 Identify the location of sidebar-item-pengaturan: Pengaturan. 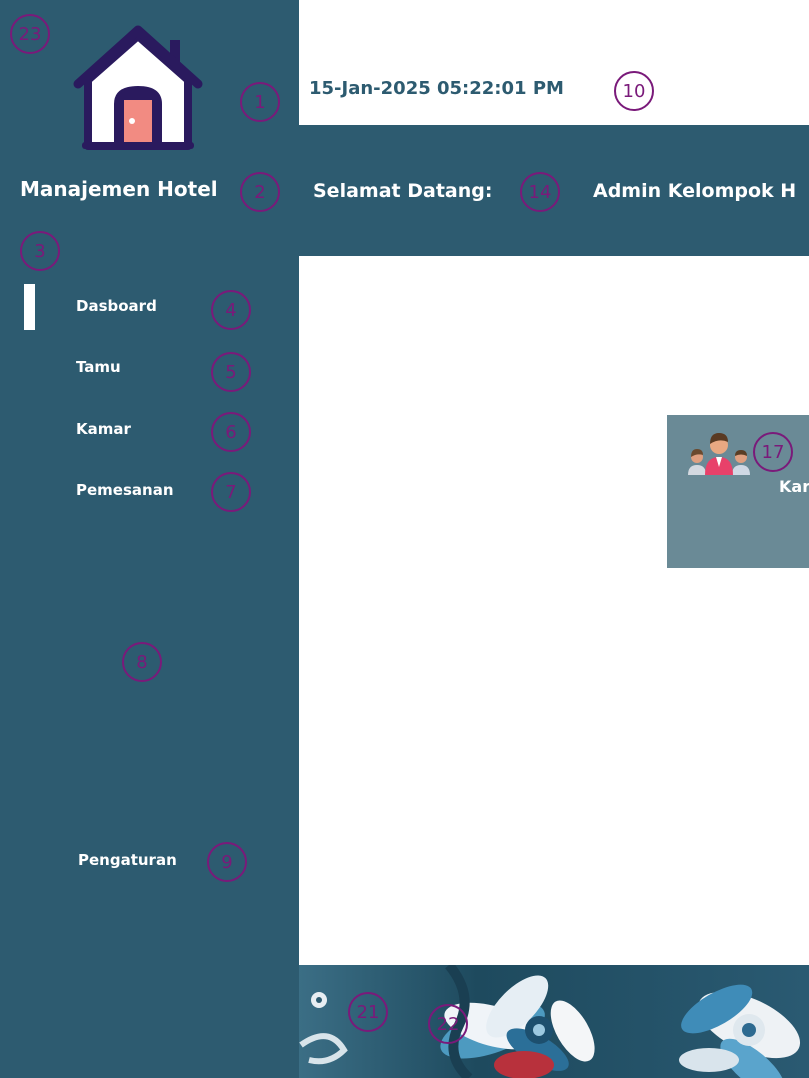
(127, 860).